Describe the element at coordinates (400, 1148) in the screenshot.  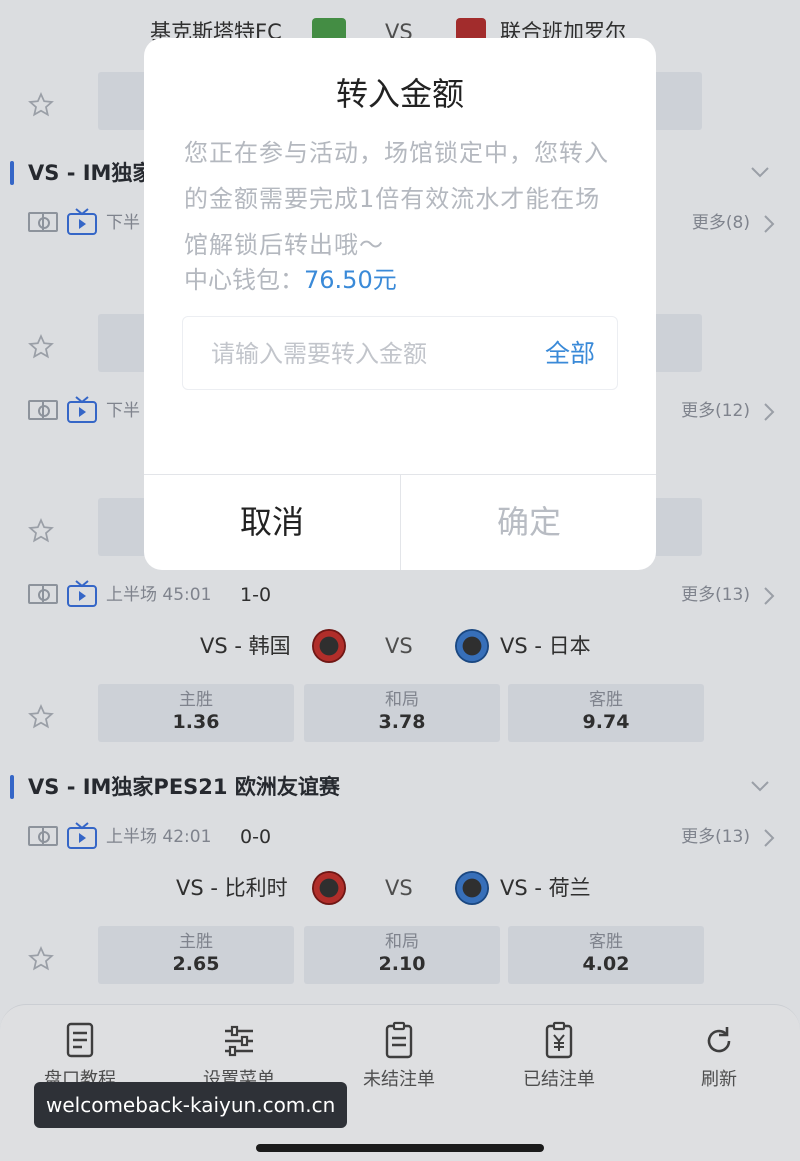
I see `home-indicator` at that location.